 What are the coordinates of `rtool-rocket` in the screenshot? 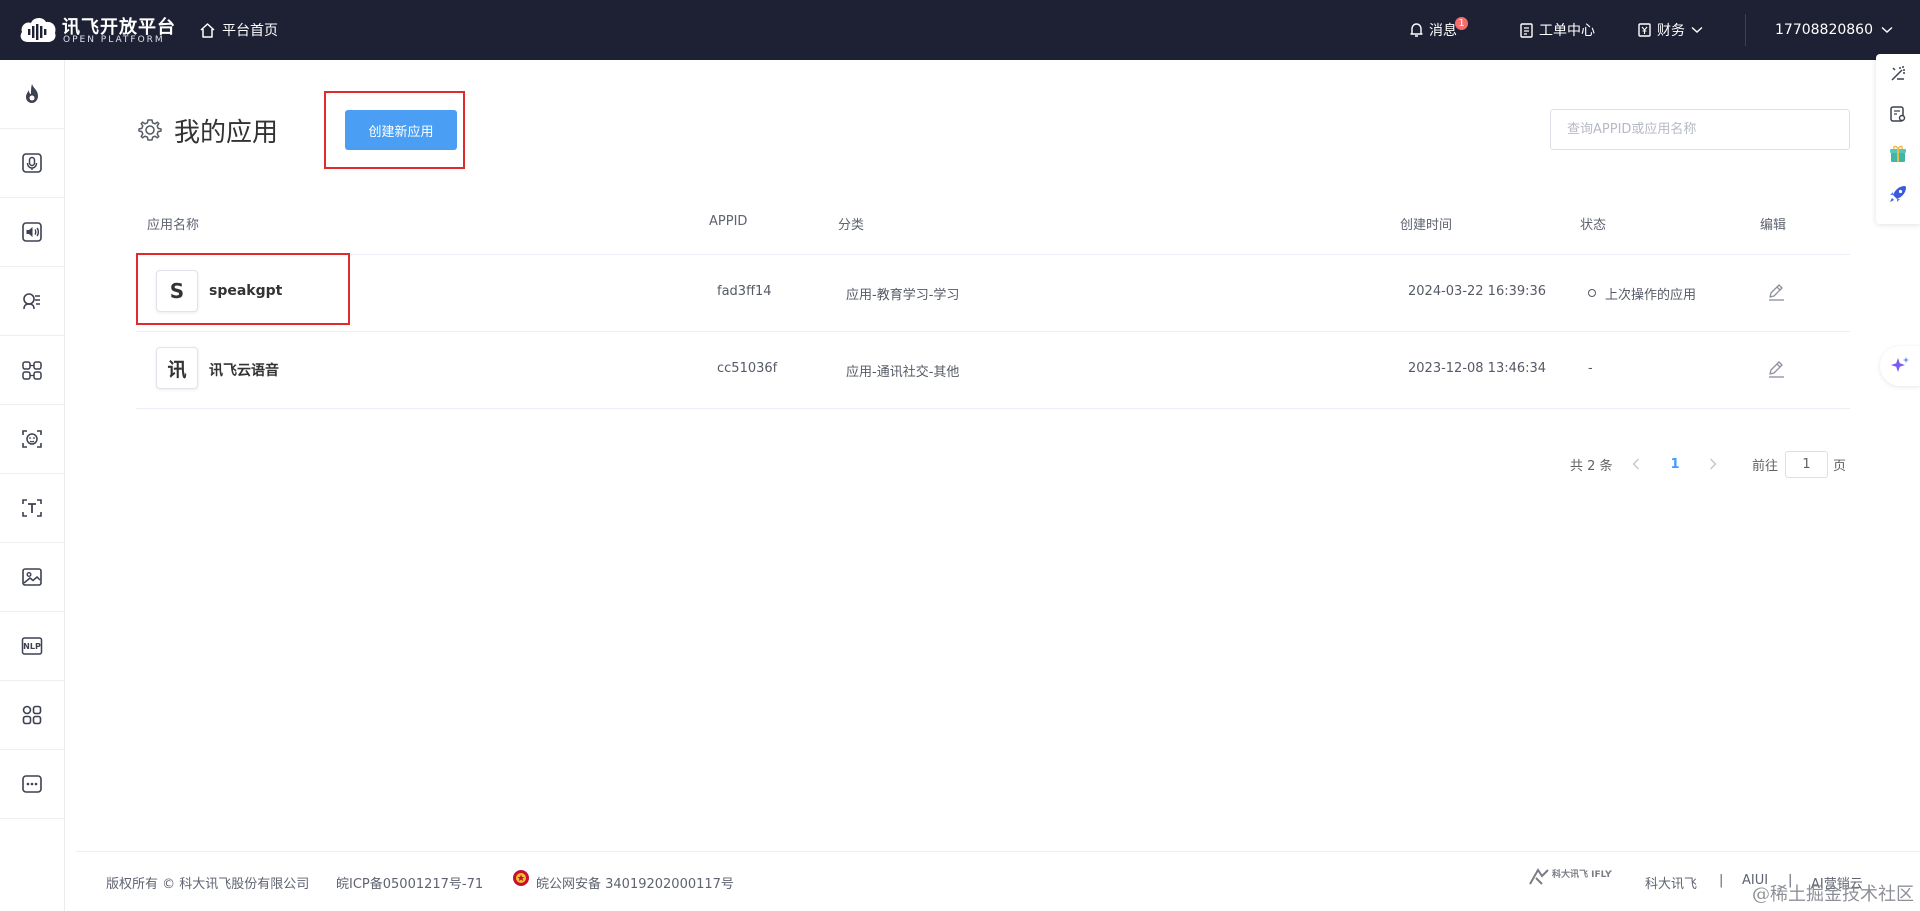 It's located at (1898, 194).